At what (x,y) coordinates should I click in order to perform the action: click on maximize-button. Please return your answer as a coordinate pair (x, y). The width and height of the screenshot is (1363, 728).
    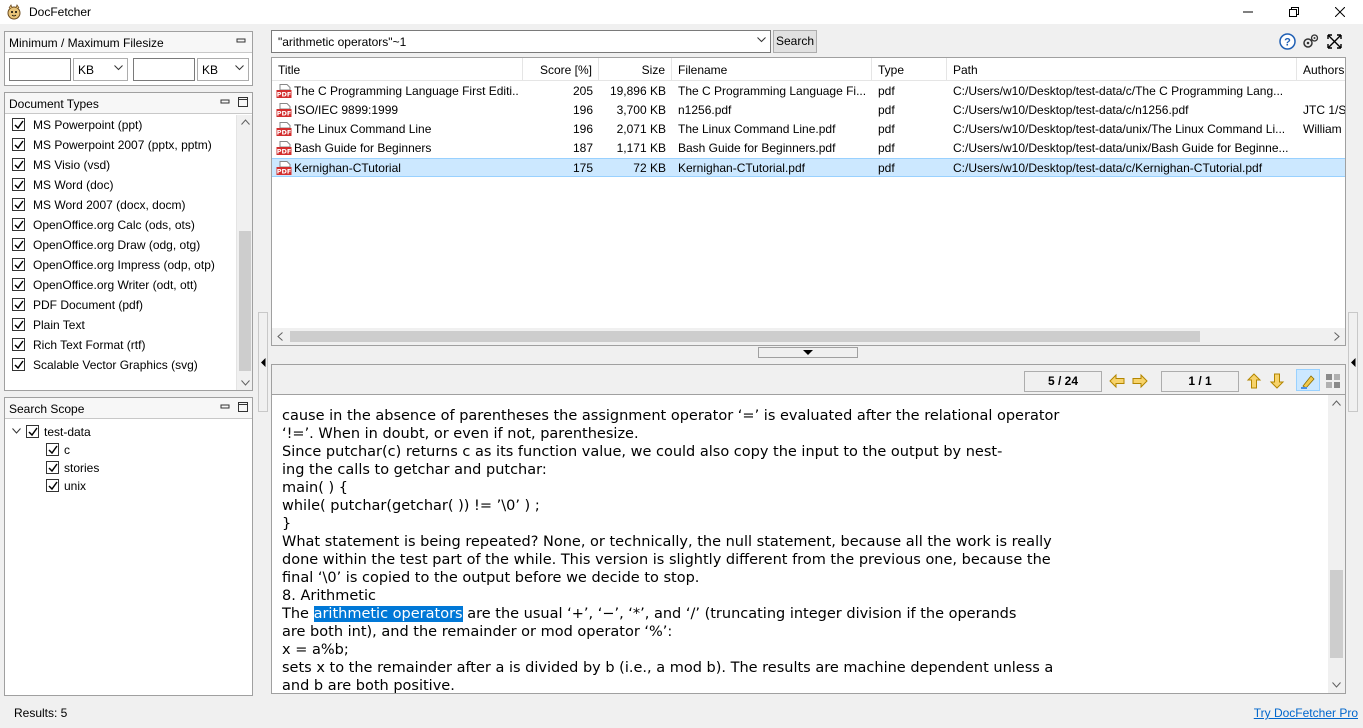
    Looking at the image, I should click on (1294, 12).